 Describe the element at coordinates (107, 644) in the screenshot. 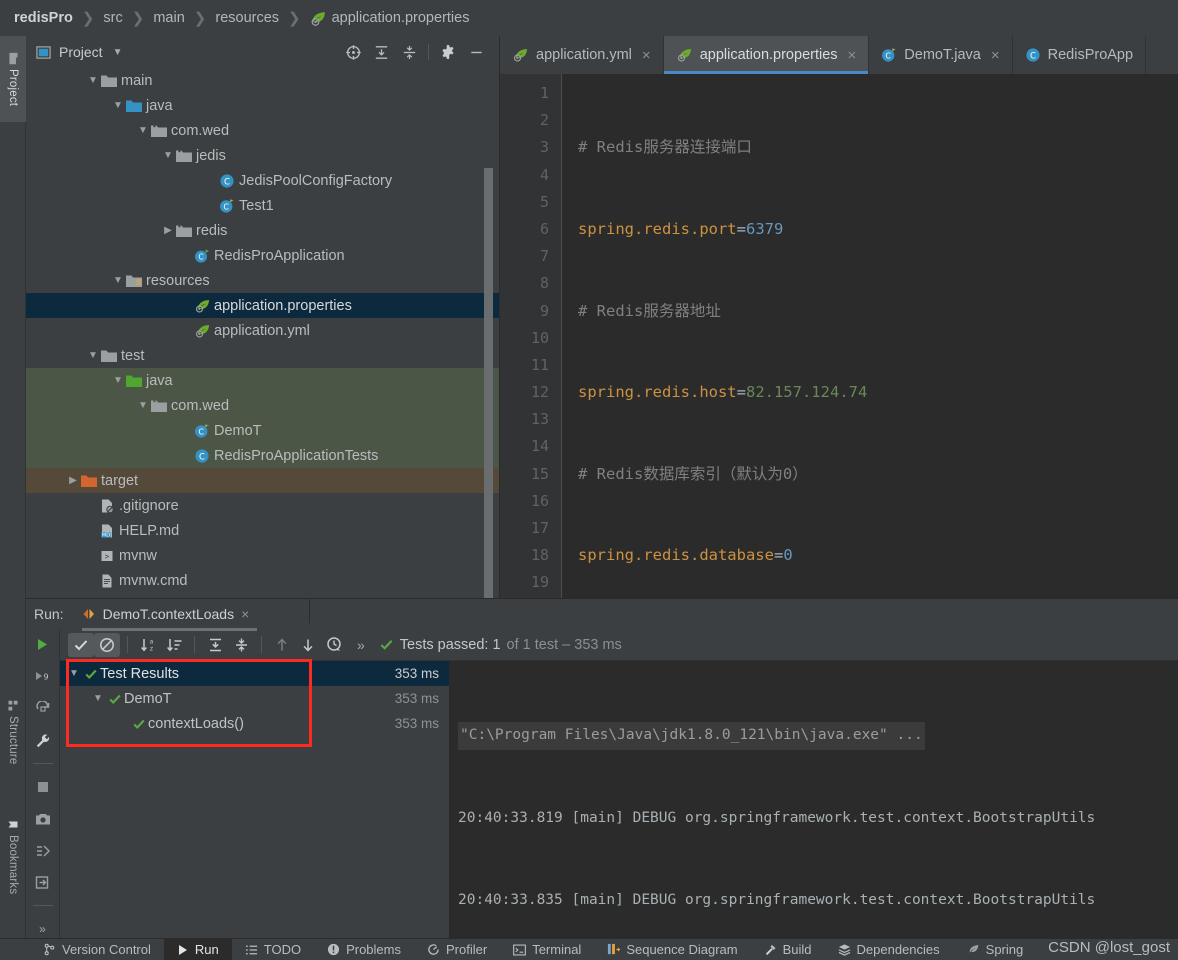

I see `show-ignored-icon` at that location.